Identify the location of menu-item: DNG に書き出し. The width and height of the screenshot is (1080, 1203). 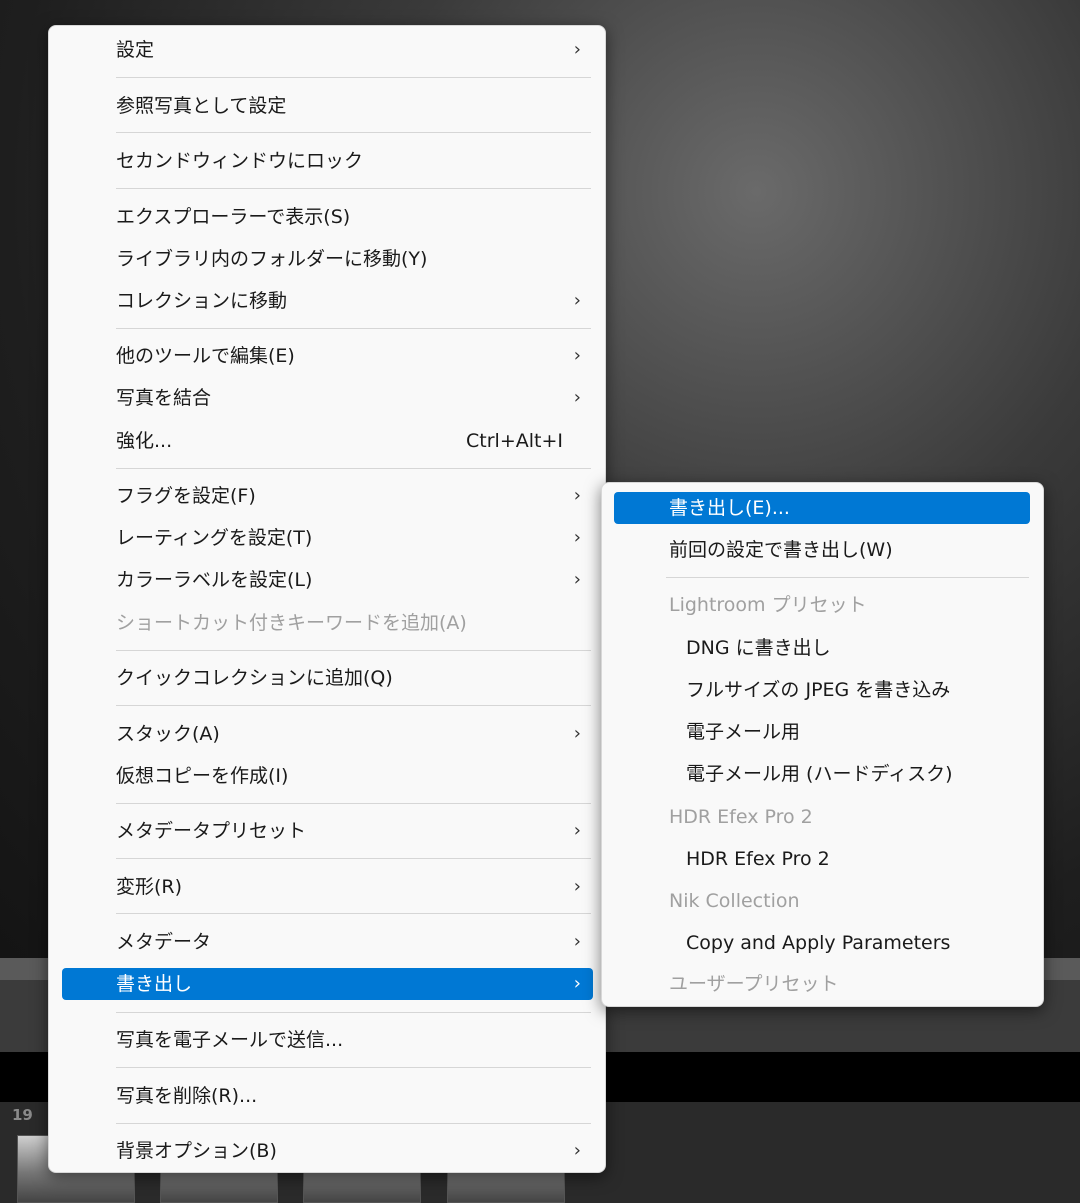
(822, 648).